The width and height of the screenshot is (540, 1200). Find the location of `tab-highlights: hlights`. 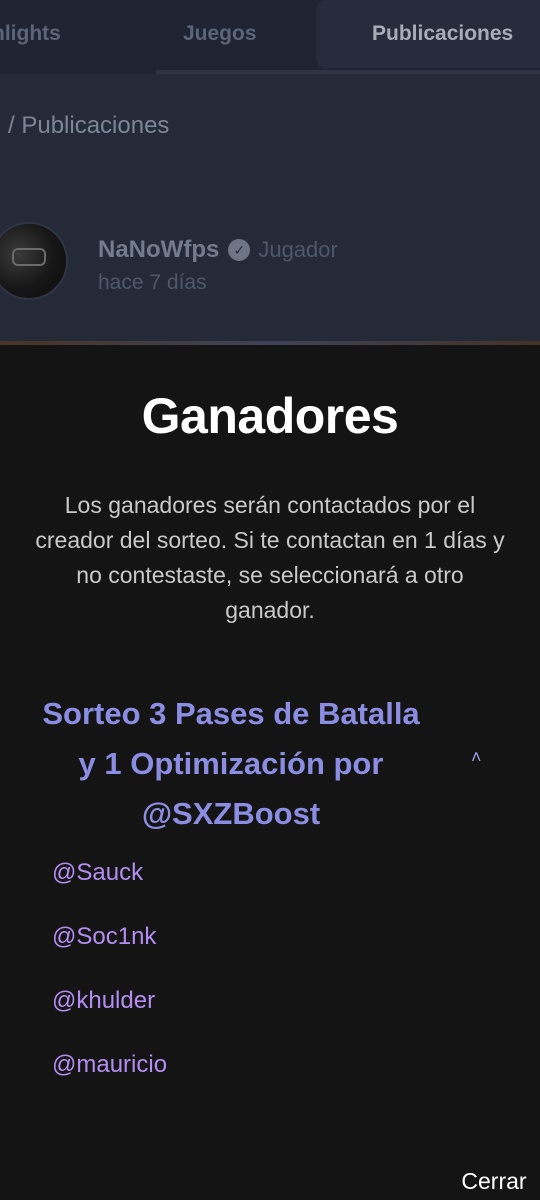

tab-highlights: hlights is located at coordinates (30, 34).